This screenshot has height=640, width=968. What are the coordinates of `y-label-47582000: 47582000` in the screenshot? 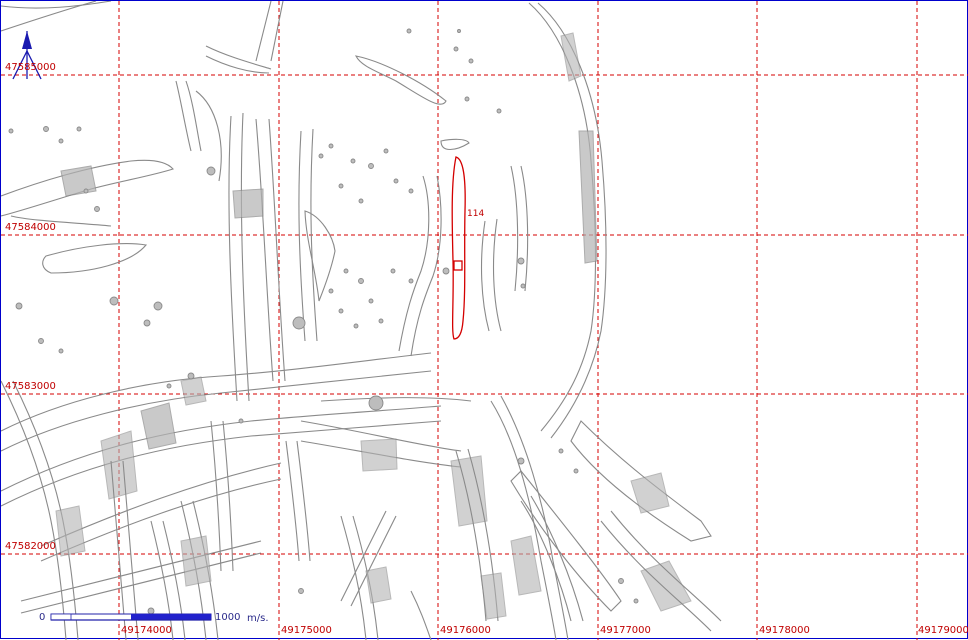 It's located at (30, 546).